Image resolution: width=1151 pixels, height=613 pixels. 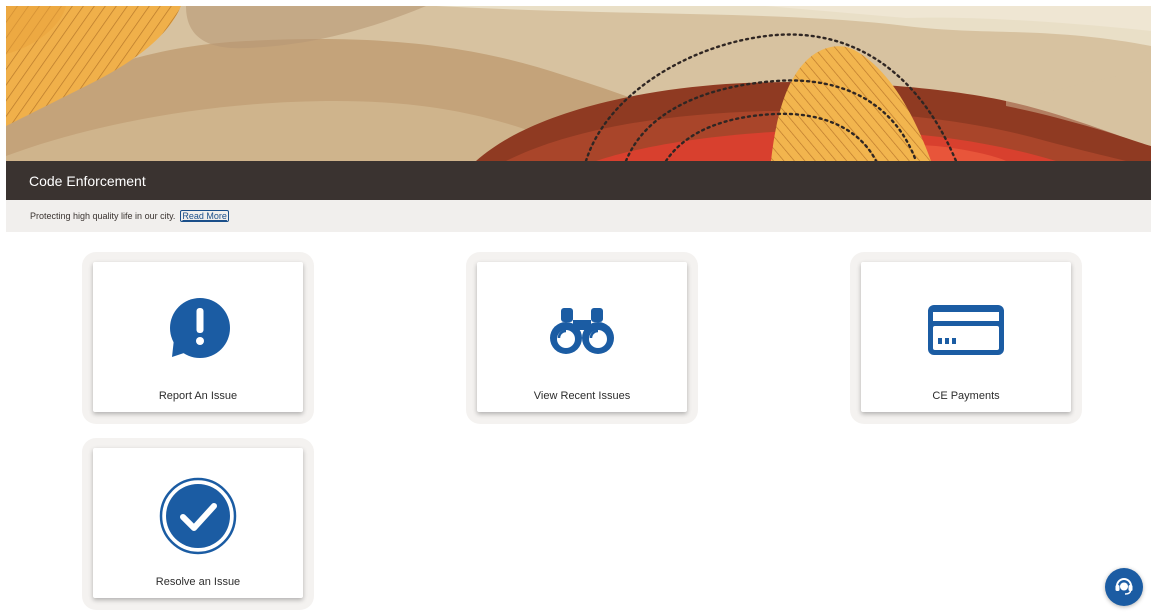 I want to click on ce-payments-tile: CE Payments, so click(x=966, y=337).